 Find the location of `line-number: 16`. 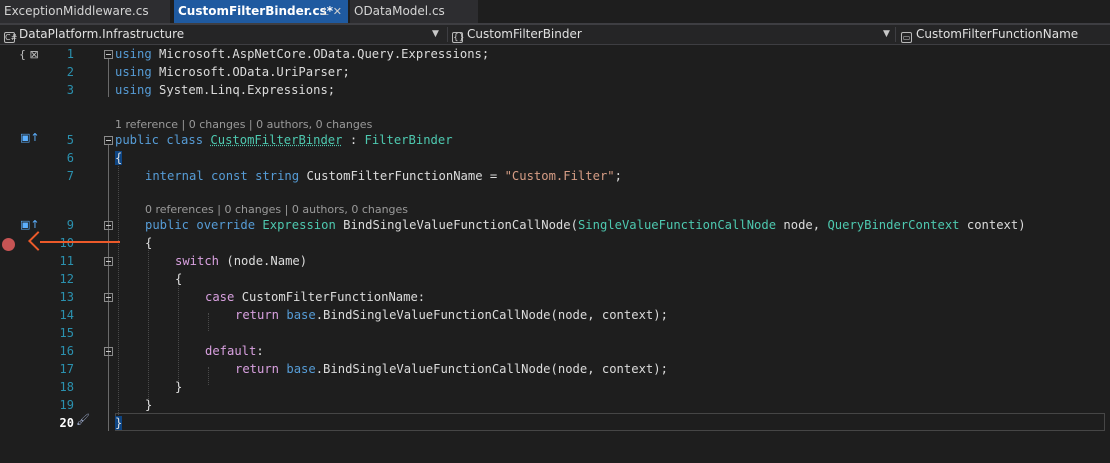

line-number: 16 is located at coordinates (66, 351).